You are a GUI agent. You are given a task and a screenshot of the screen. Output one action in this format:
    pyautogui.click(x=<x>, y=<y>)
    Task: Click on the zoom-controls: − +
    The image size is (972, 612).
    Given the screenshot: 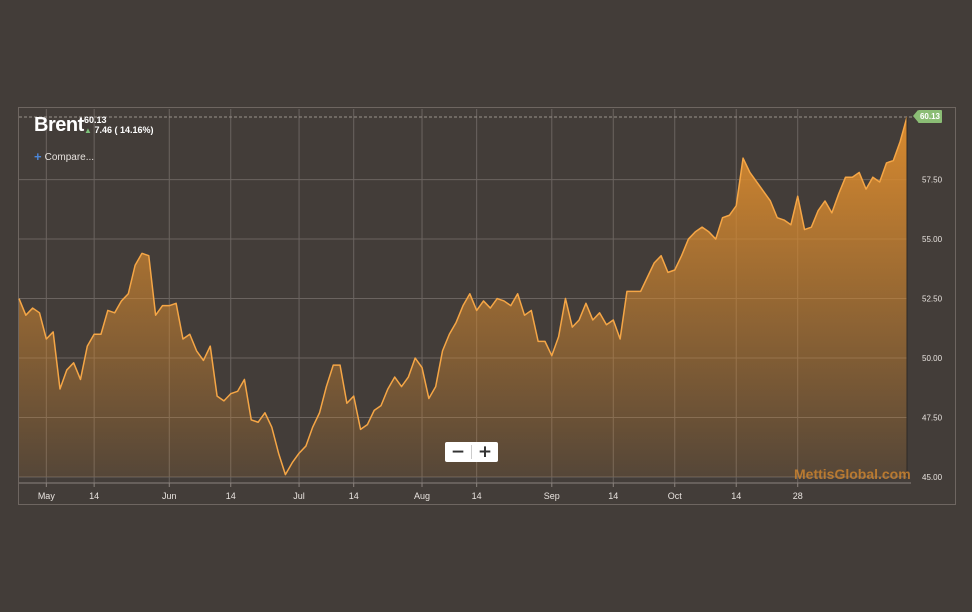 What is the action you would take?
    pyautogui.click(x=471, y=452)
    